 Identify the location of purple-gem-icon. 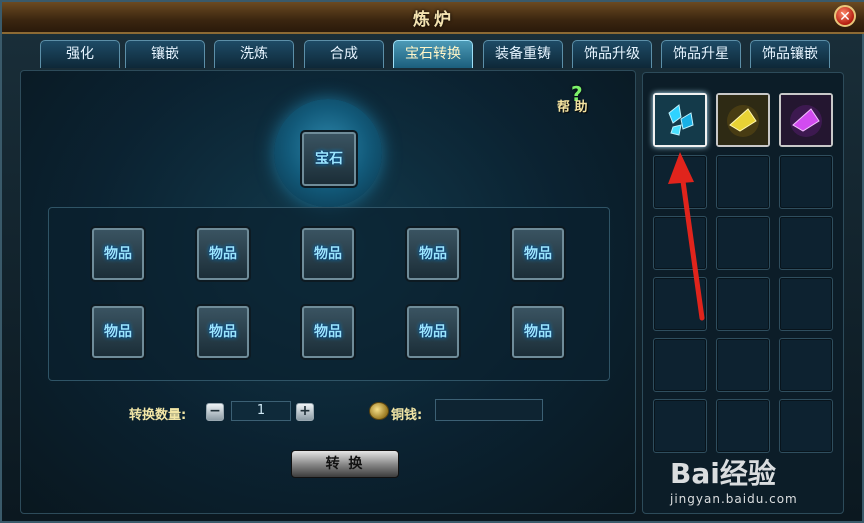
(806, 120).